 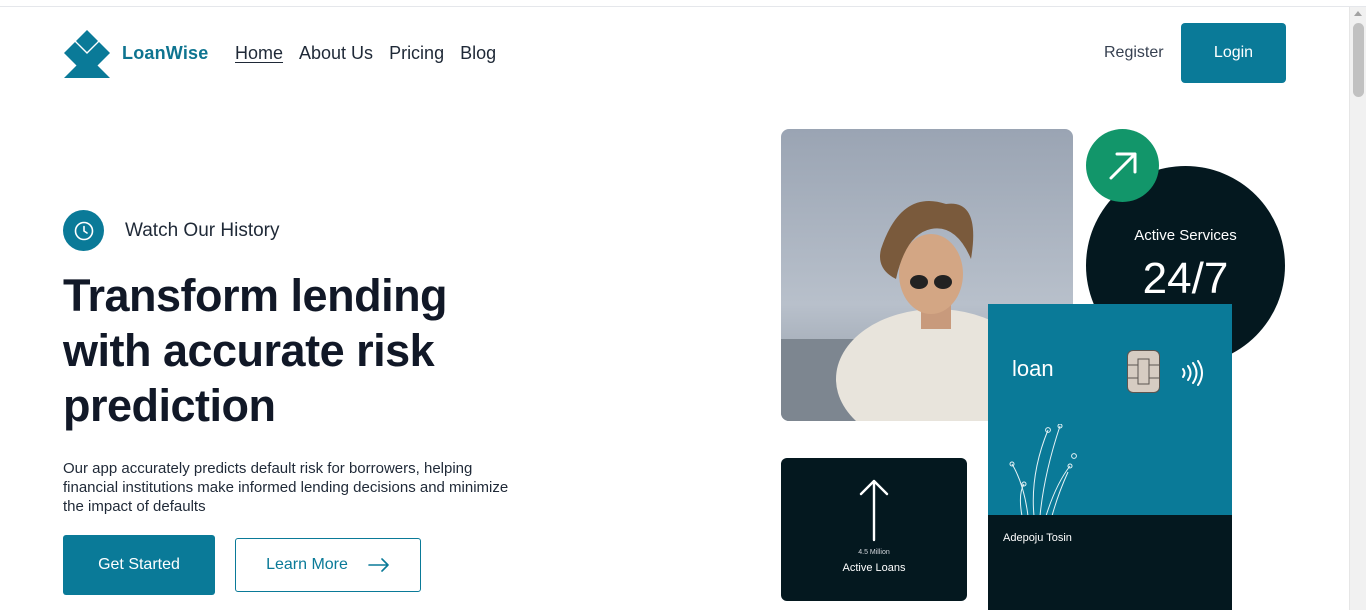 I want to click on register-link: Register, so click(x=1134, y=53).